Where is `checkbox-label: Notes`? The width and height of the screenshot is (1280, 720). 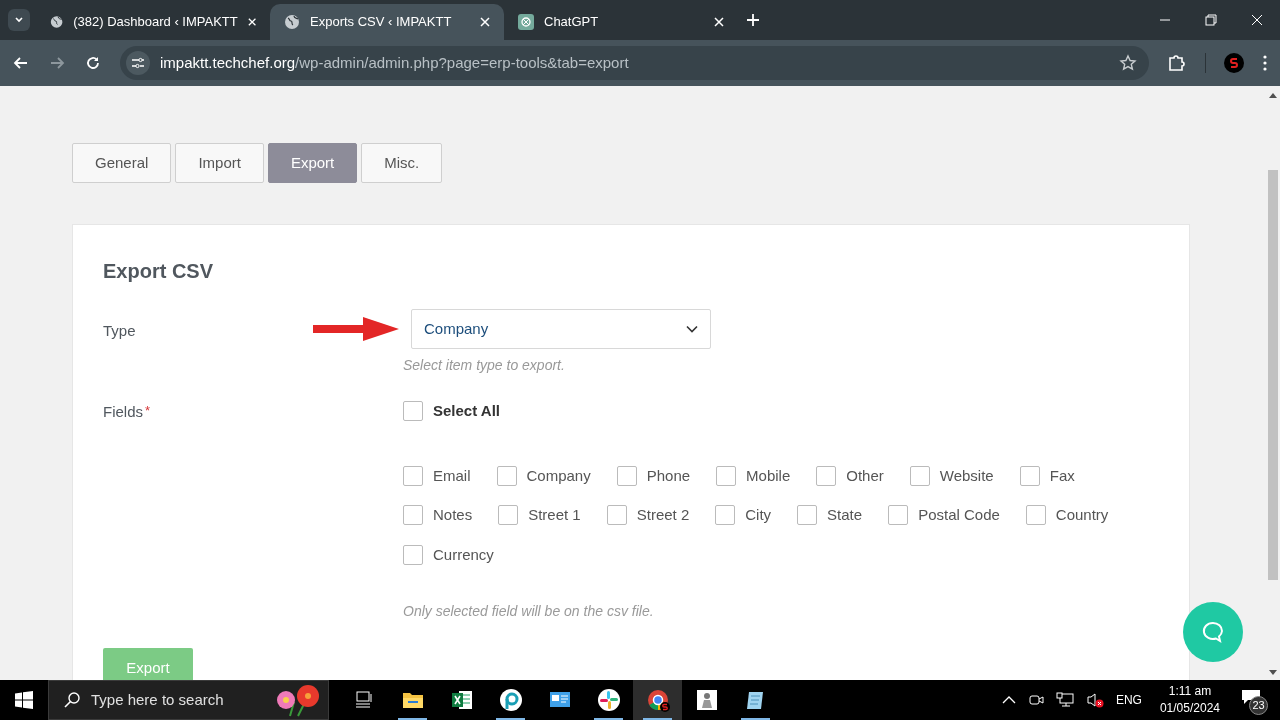 checkbox-label: Notes is located at coordinates (453, 515).